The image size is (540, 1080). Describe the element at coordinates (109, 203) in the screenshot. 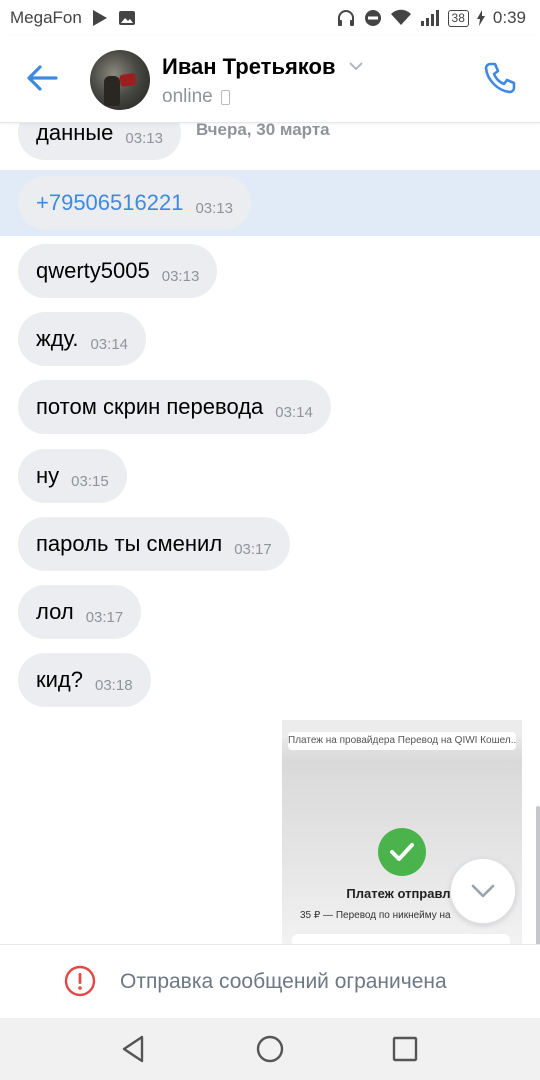

I see `phone-link: +79506516221` at that location.